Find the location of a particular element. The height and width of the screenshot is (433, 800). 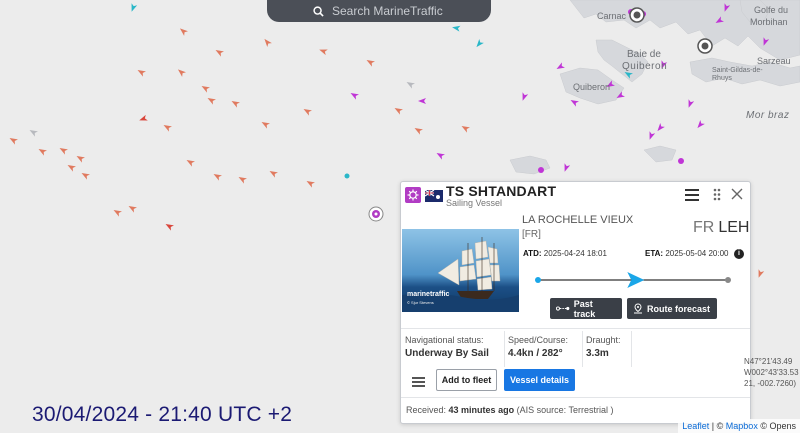

leaflet-link: Leaflet is located at coordinates (695, 426).